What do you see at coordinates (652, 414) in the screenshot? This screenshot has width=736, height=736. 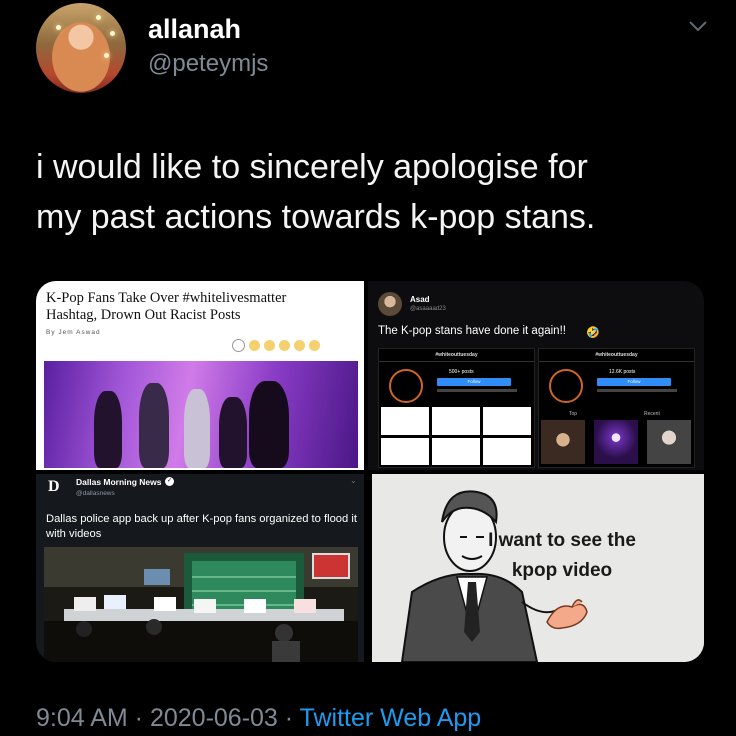 I see `tab-recent: Recent` at bounding box center [652, 414].